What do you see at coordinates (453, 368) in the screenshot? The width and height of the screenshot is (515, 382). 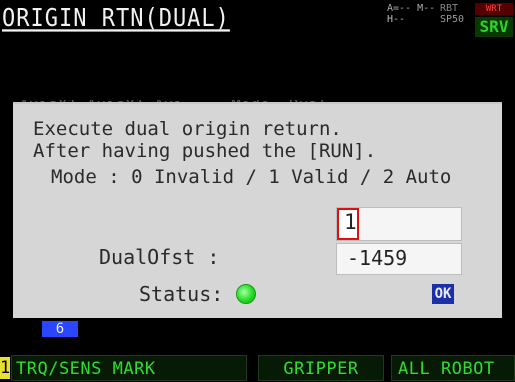 I see `all-robot-button: ALL ROBOT` at bounding box center [453, 368].